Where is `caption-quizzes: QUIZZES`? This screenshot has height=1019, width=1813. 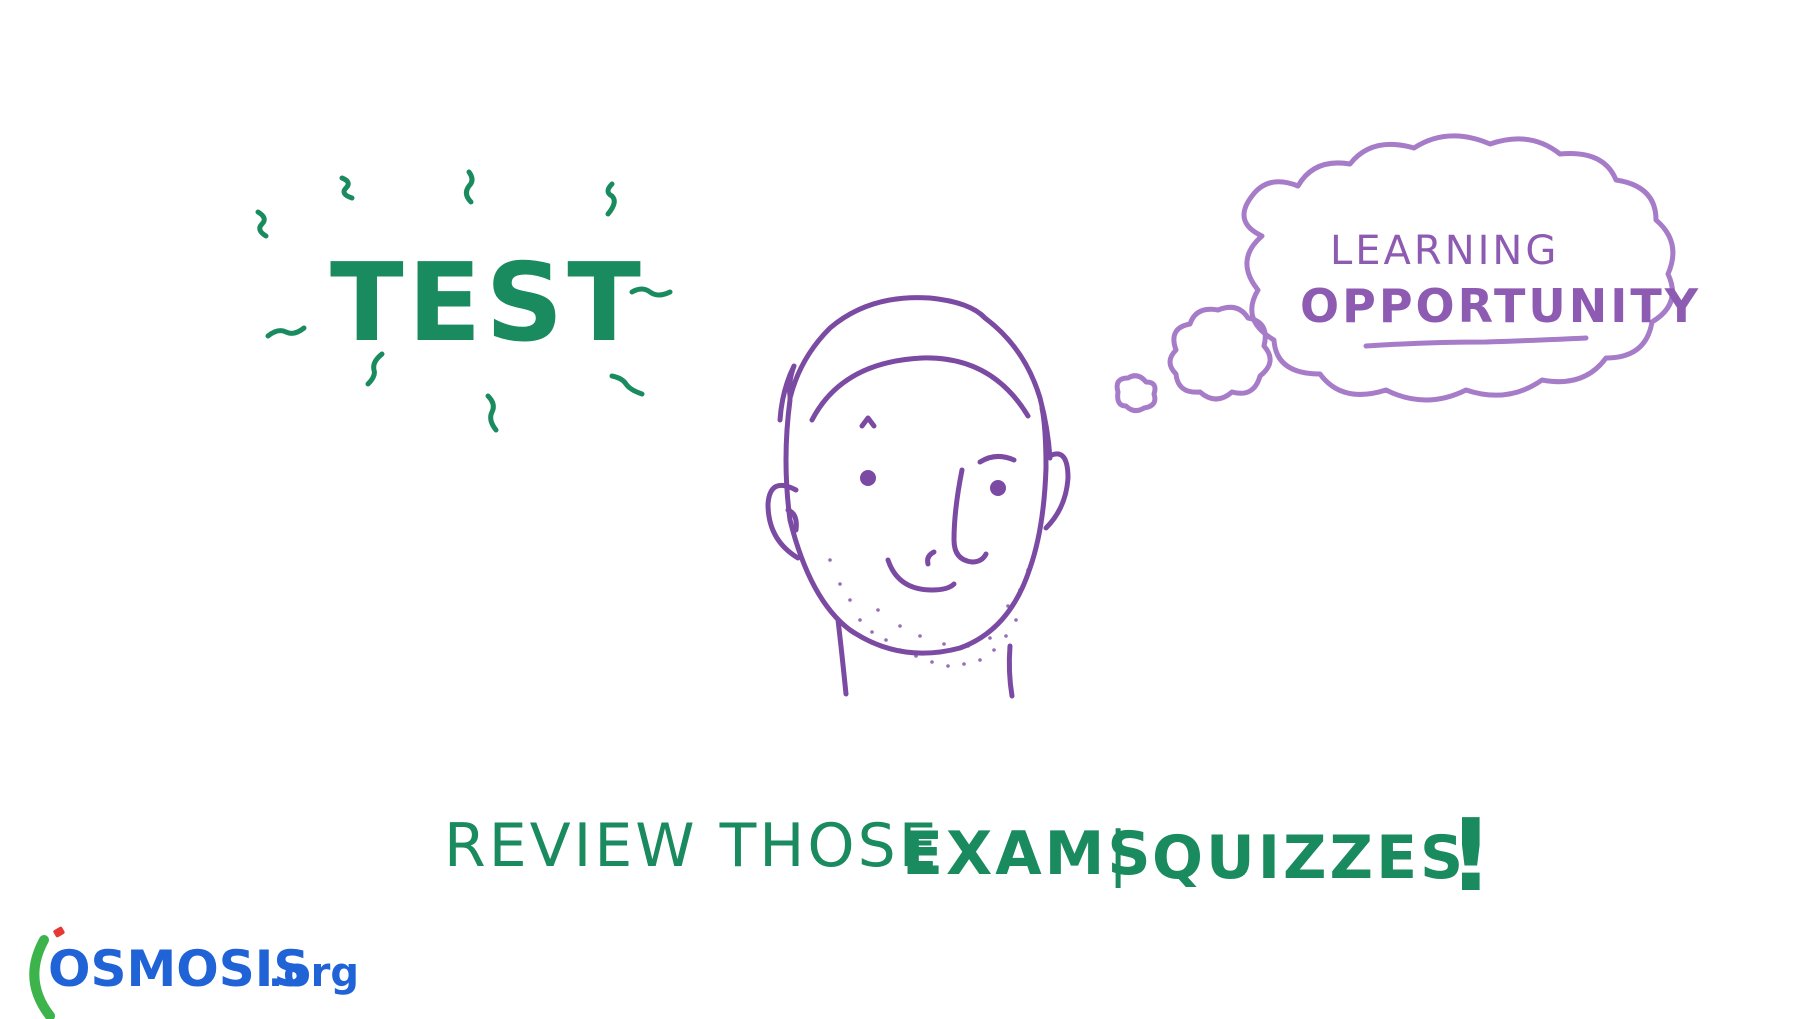
caption-quizzes: QUIZZES is located at coordinates (1309, 858).